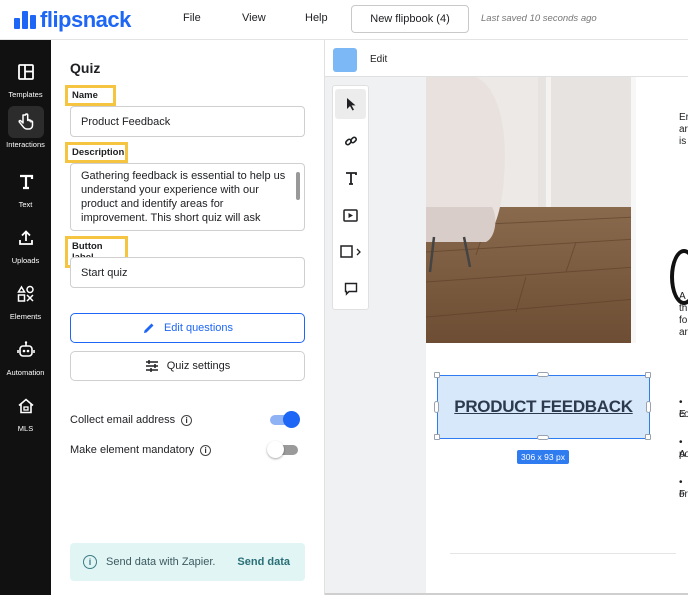 The image size is (688, 595). Describe the element at coordinates (350, 197) in the screenshot. I see `tool-palette` at that location.